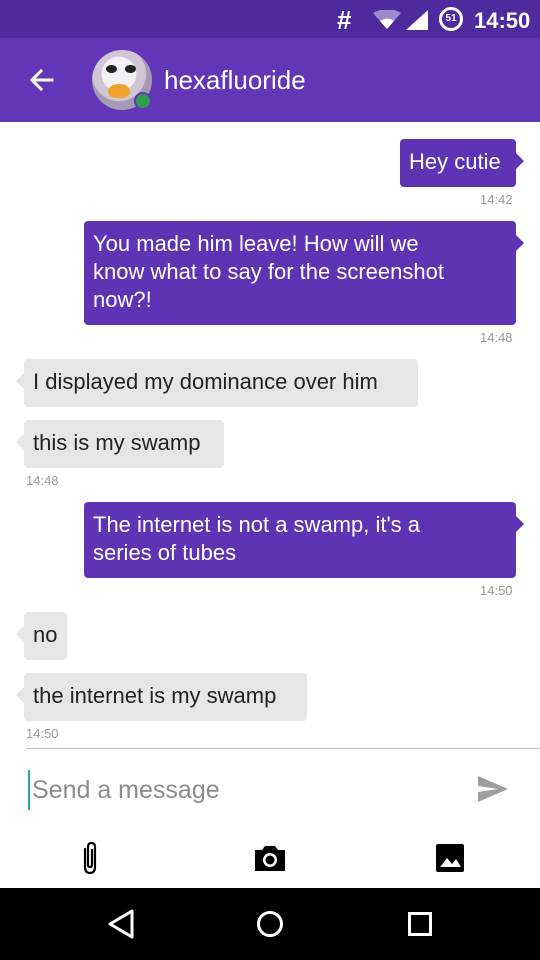  Describe the element at coordinates (119, 91) in the screenshot. I see `avatar-beak` at that location.